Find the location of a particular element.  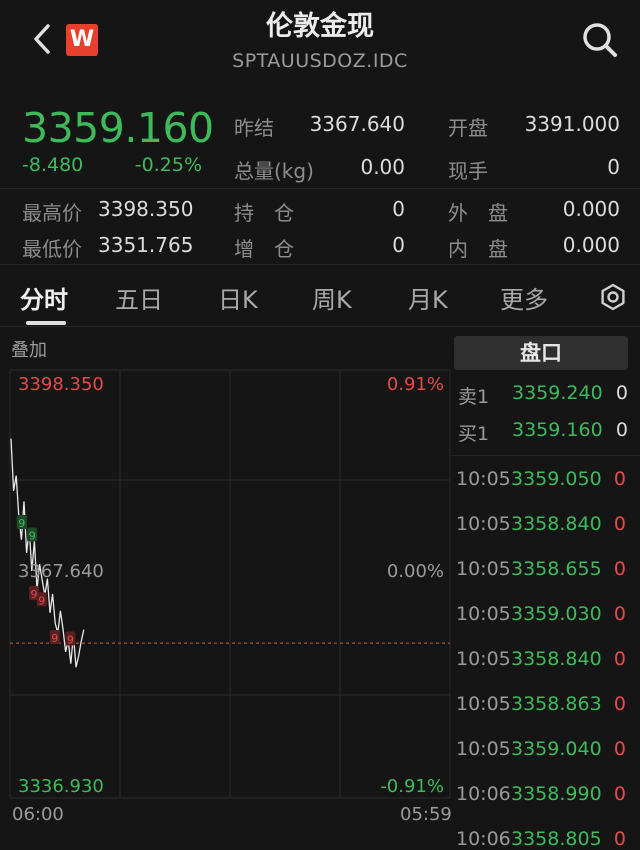

low-label: 最低价 is located at coordinates (52, 249).